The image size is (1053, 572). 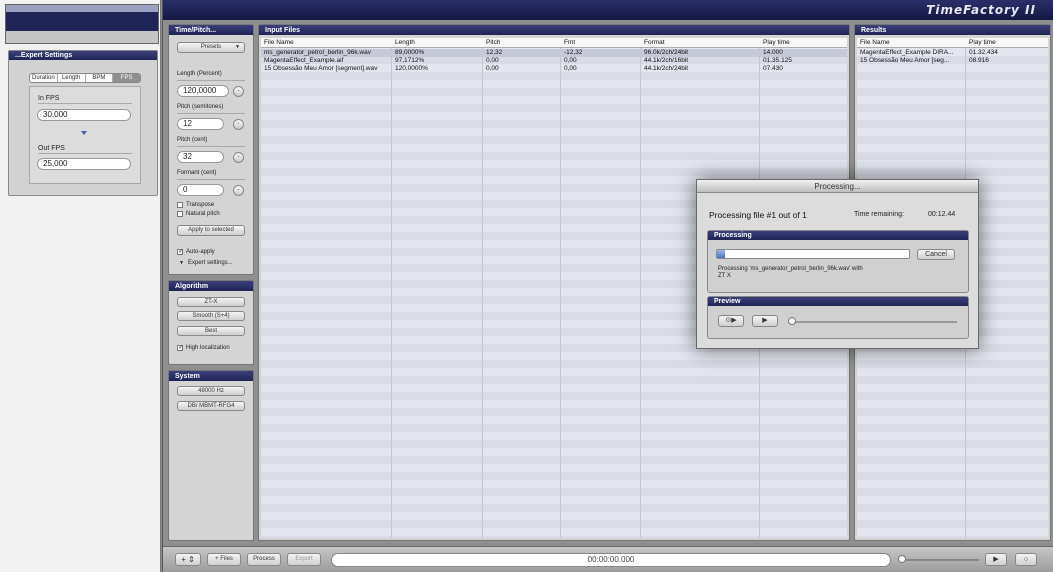 I want to click on column-fmt: Fmt, so click(x=569, y=43).